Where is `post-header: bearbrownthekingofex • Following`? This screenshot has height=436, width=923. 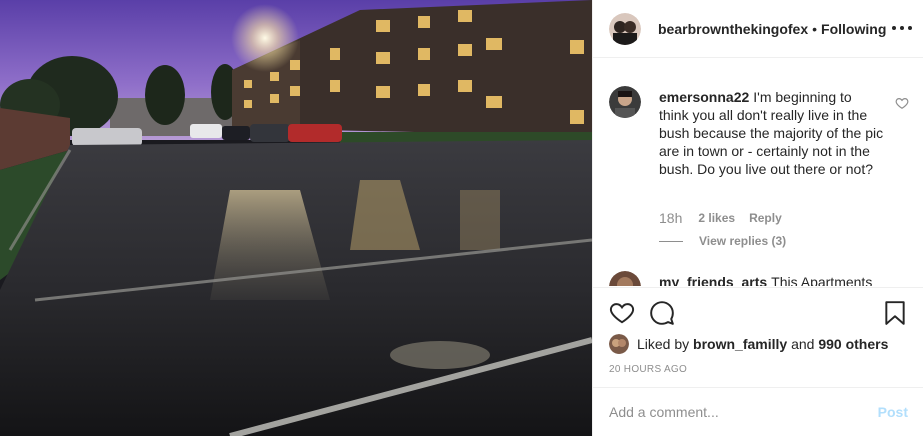
post-header: bearbrownthekingofex • Following is located at coordinates (758, 29).